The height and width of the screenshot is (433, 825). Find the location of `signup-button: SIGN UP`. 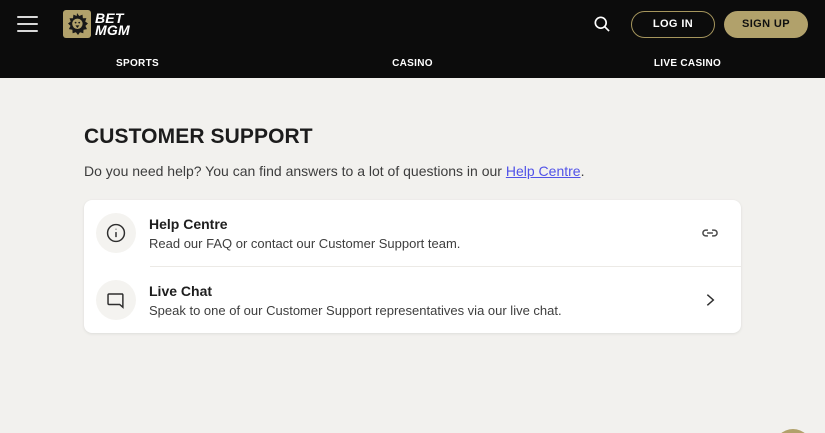

signup-button: SIGN UP is located at coordinates (766, 24).